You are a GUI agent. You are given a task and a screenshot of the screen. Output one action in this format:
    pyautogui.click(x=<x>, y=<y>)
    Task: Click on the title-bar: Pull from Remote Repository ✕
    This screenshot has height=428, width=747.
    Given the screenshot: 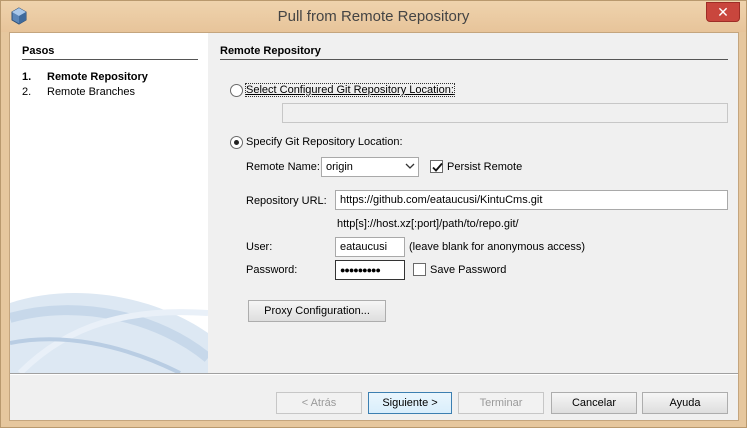 What is the action you would take?
    pyautogui.click(x=373, y=16)
    